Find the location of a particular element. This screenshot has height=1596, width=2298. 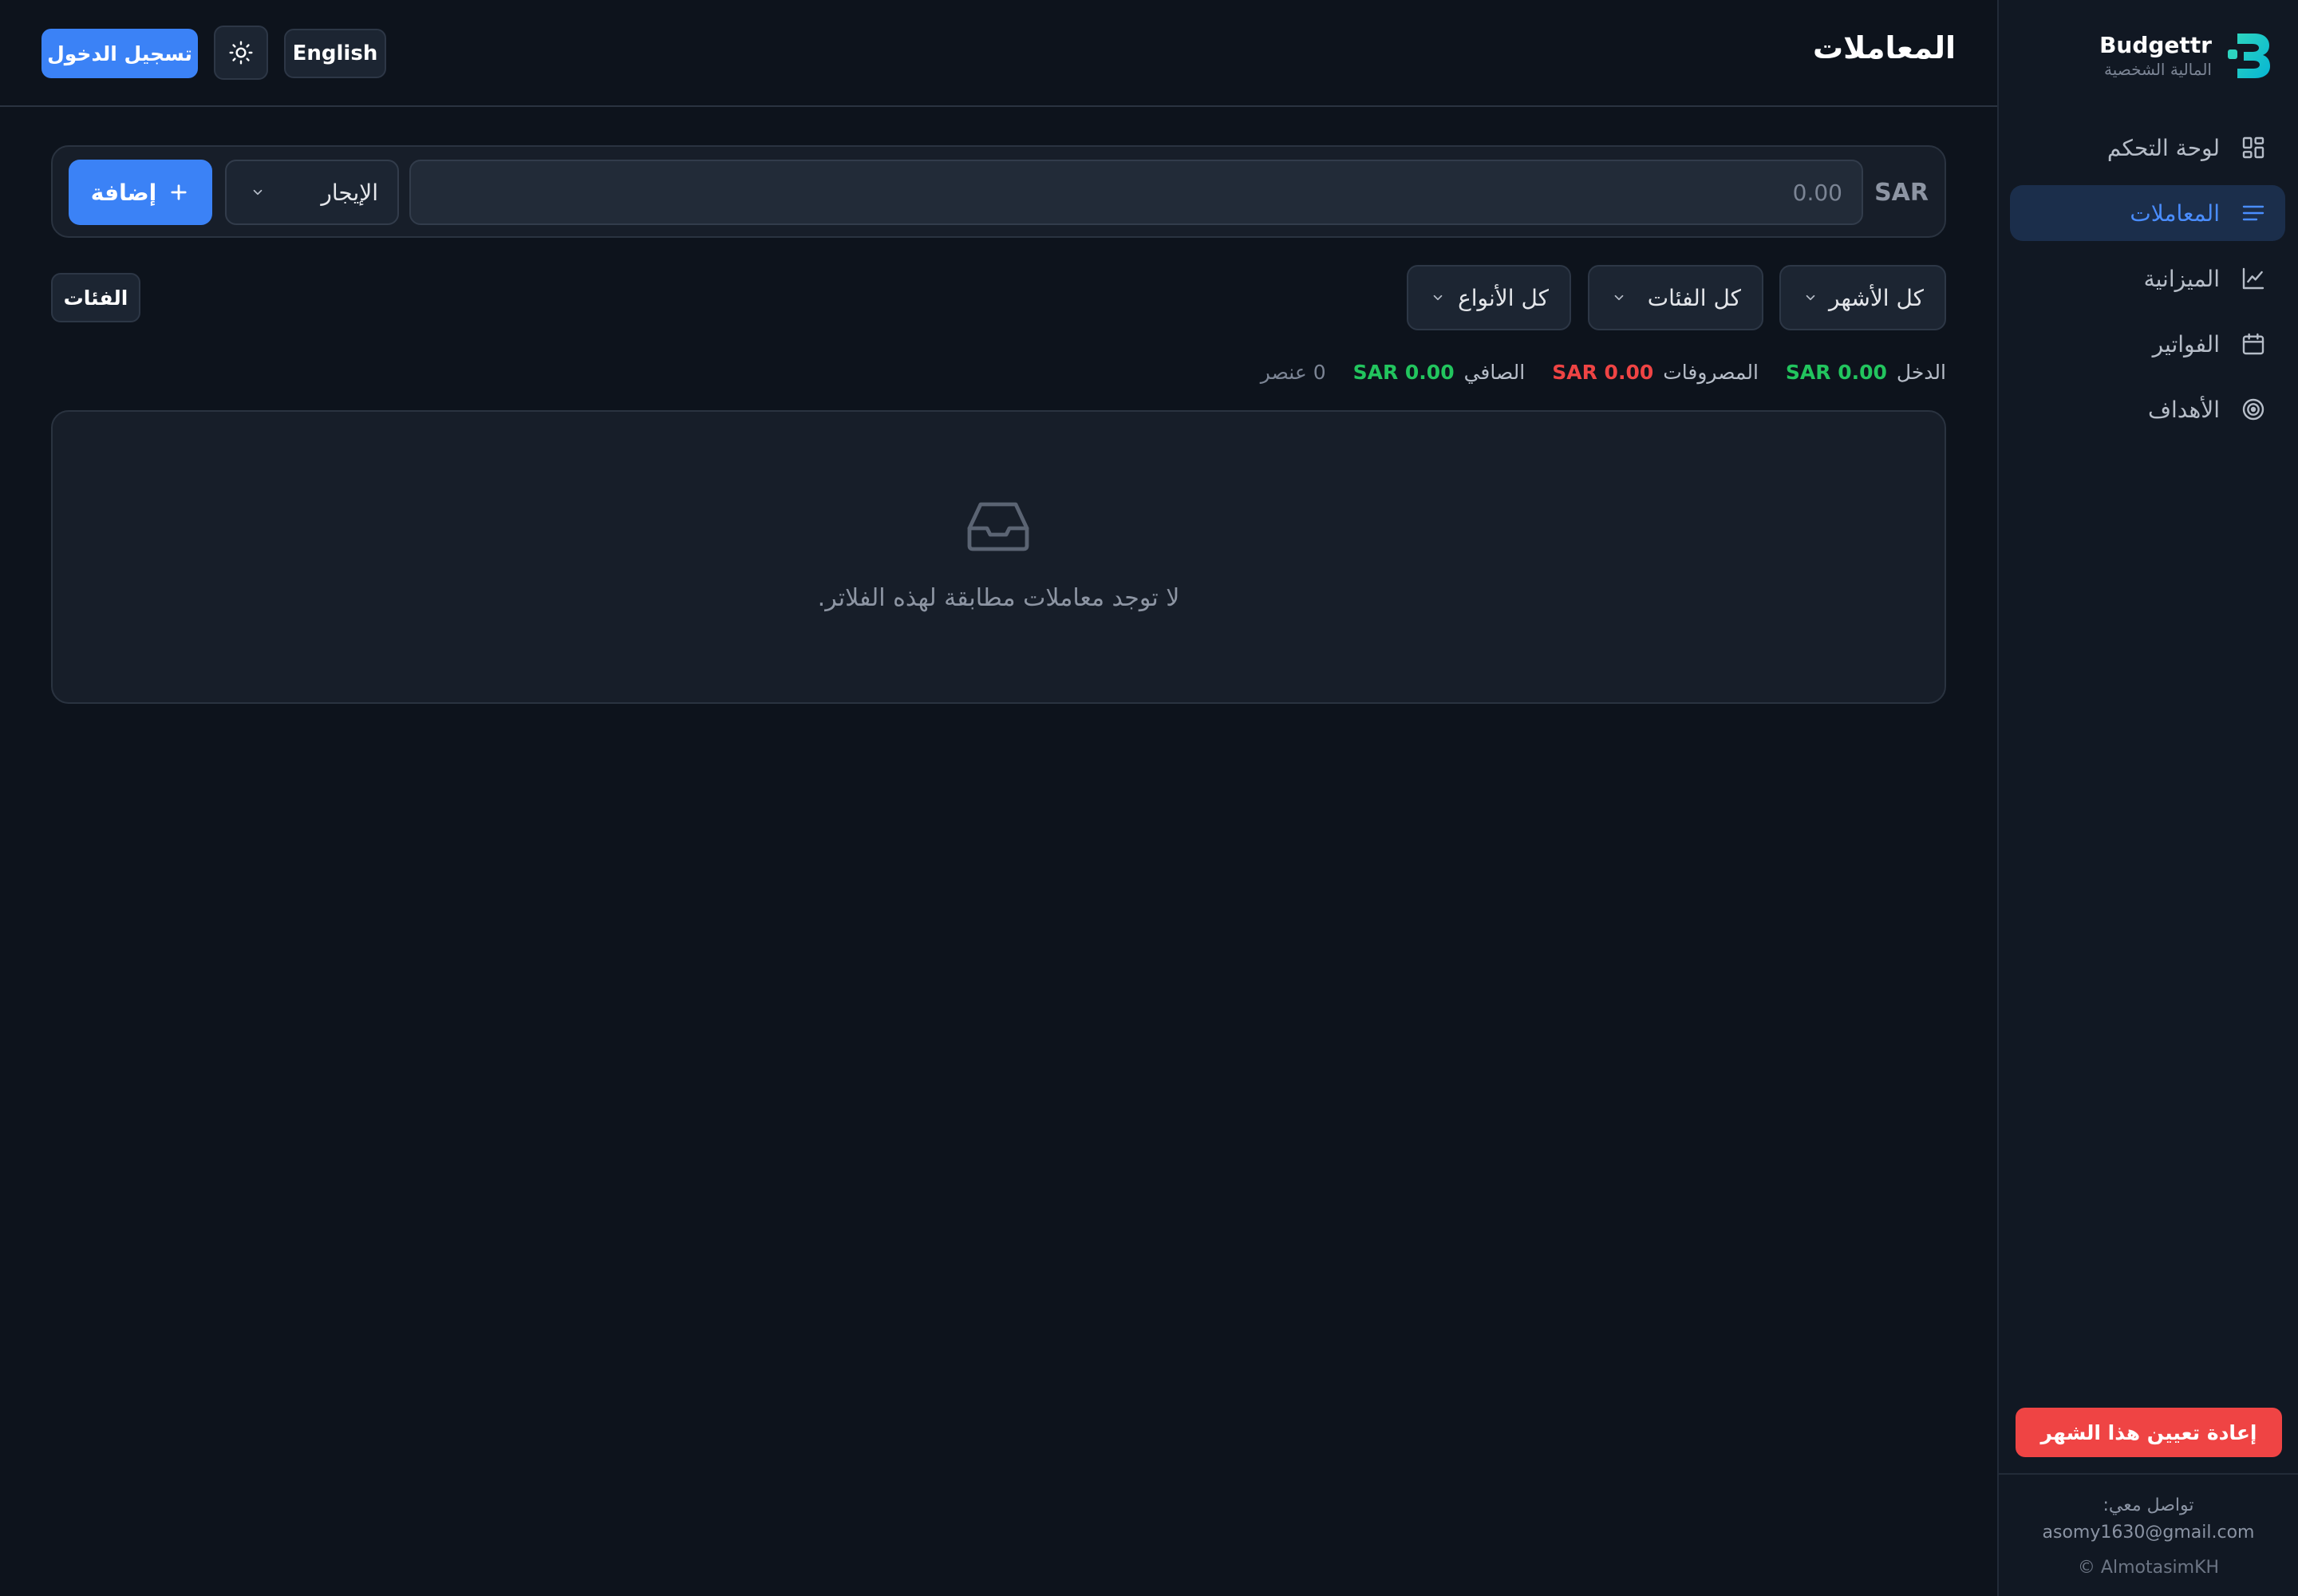

category-select: الإيجار is located at coordinates (312, 192).